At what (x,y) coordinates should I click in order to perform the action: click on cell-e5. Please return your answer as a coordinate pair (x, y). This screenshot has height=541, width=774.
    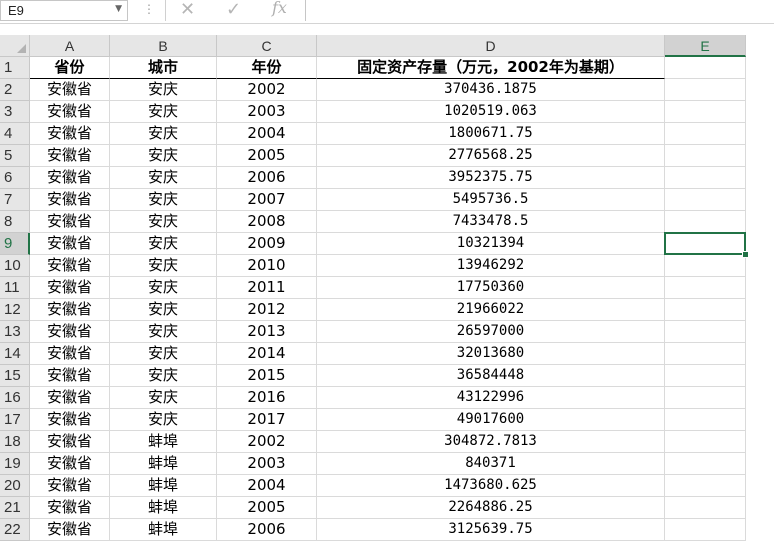
    Looking at the image, I should click on (705, 156).